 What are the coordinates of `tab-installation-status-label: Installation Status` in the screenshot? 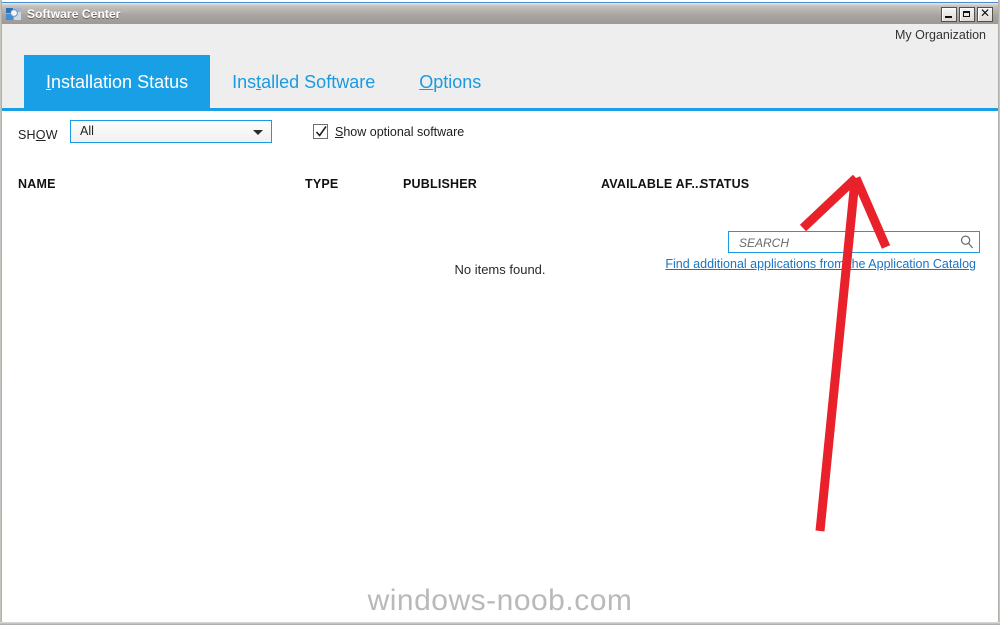 It's located at (117, 82).